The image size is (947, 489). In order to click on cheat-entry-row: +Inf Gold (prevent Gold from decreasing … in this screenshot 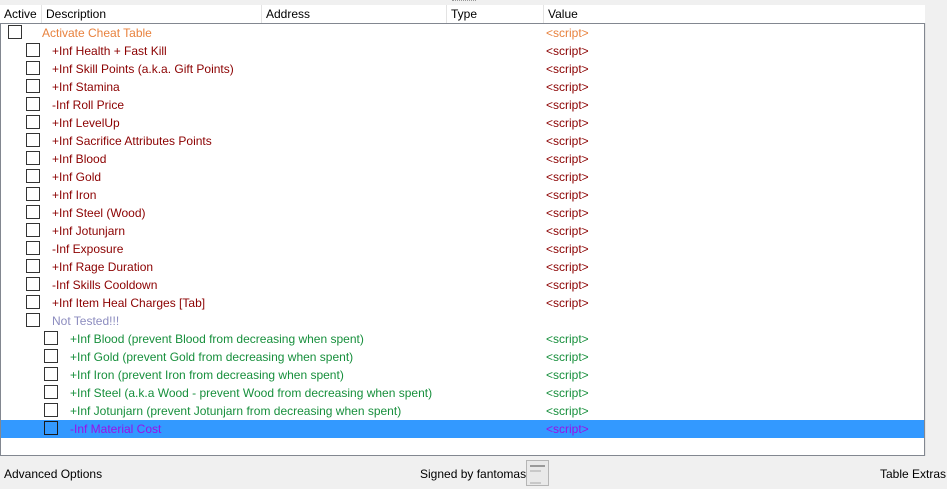, I will do `click(462, 357)`.